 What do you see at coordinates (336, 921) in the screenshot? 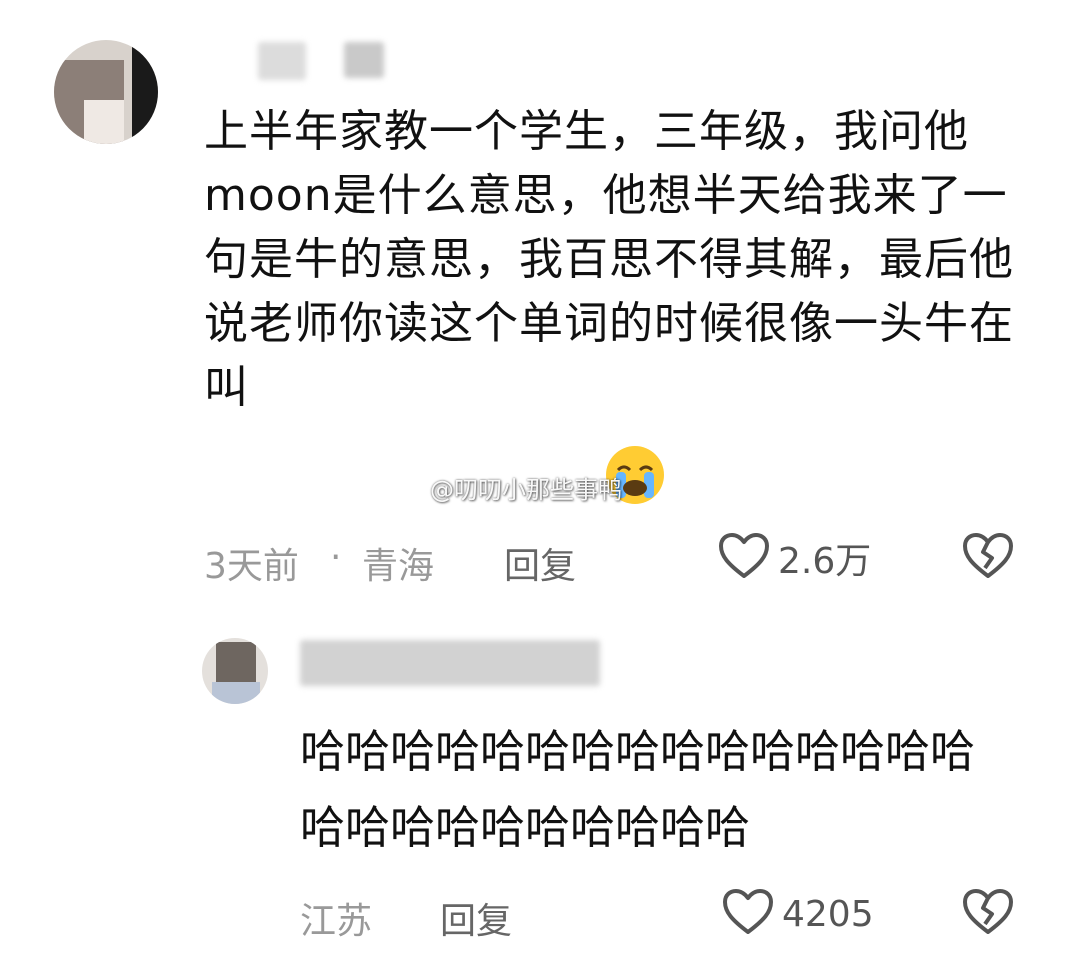
I see `comment-location: 江苏` at bounding box center [336, 921].